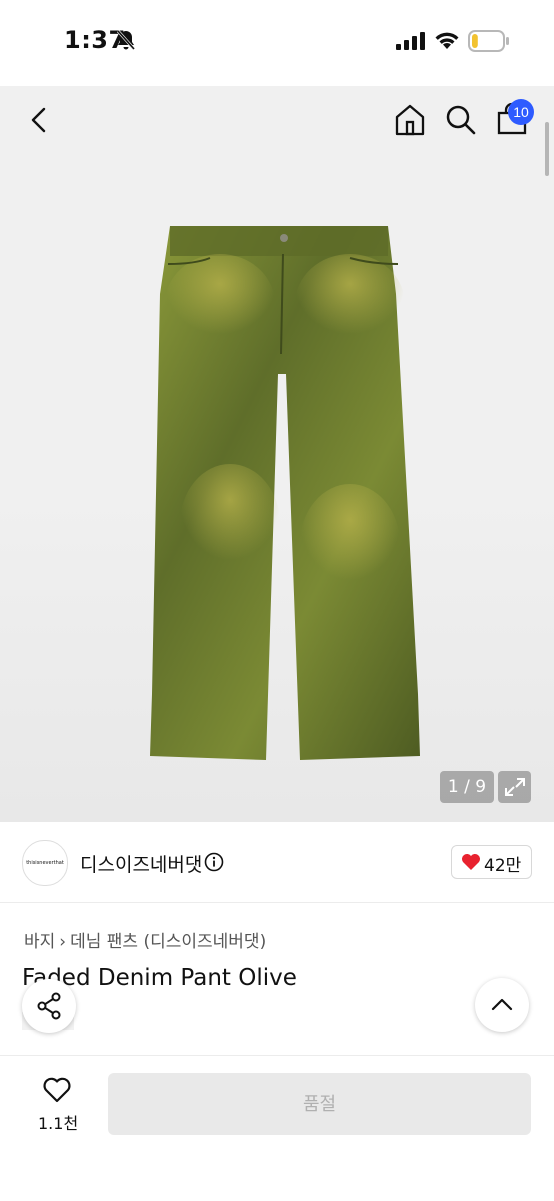 The width and height of the screenshot is (554, 1201). Describe the element at coordinates (277, 121) in the screenshot. I see `nav-bar` at that location.